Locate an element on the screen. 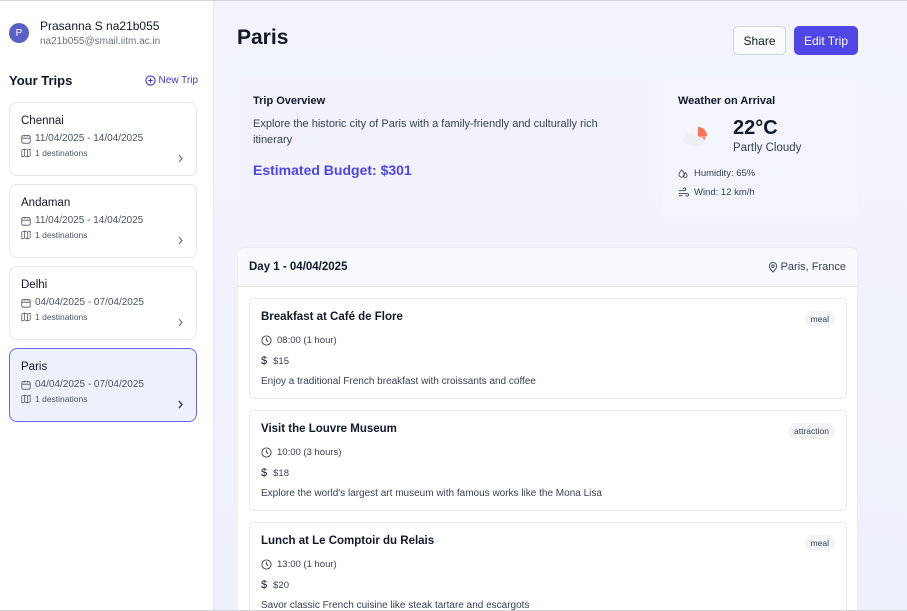 The height and width of the screenshot is (611, 907). day-location: Paris, France is located at coordinates (807, 267).